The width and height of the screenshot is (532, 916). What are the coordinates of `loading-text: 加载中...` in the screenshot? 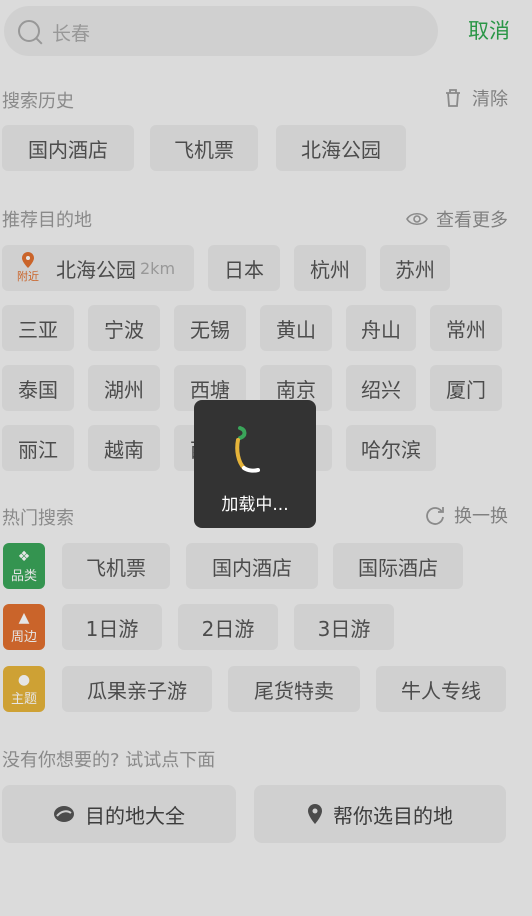 It's located at (255, 505).